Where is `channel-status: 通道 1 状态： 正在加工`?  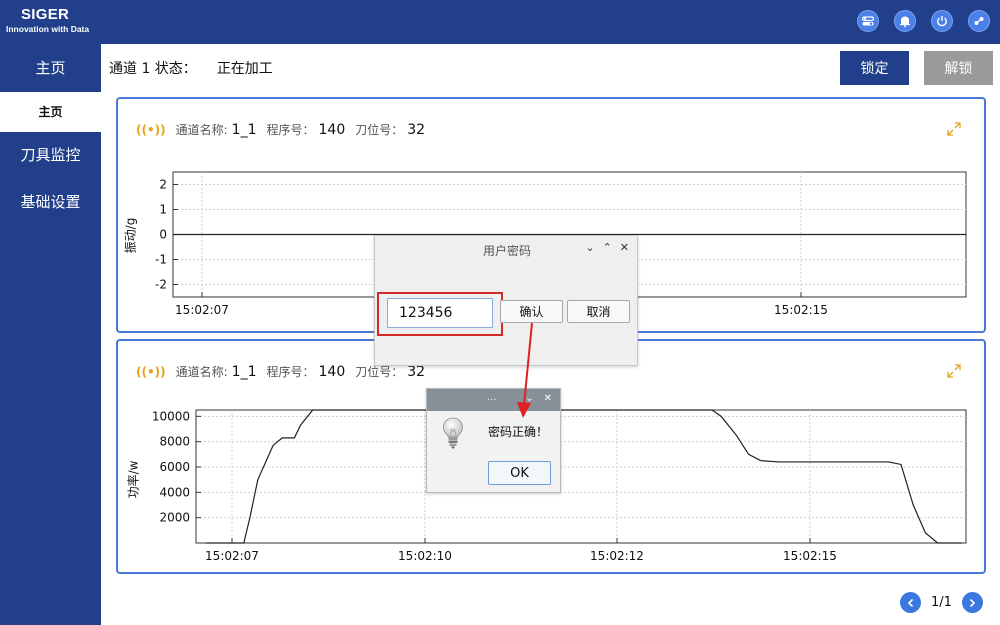
channel-status: 通道 1 状态： 正在加工 is located at coordinates (191, 68).